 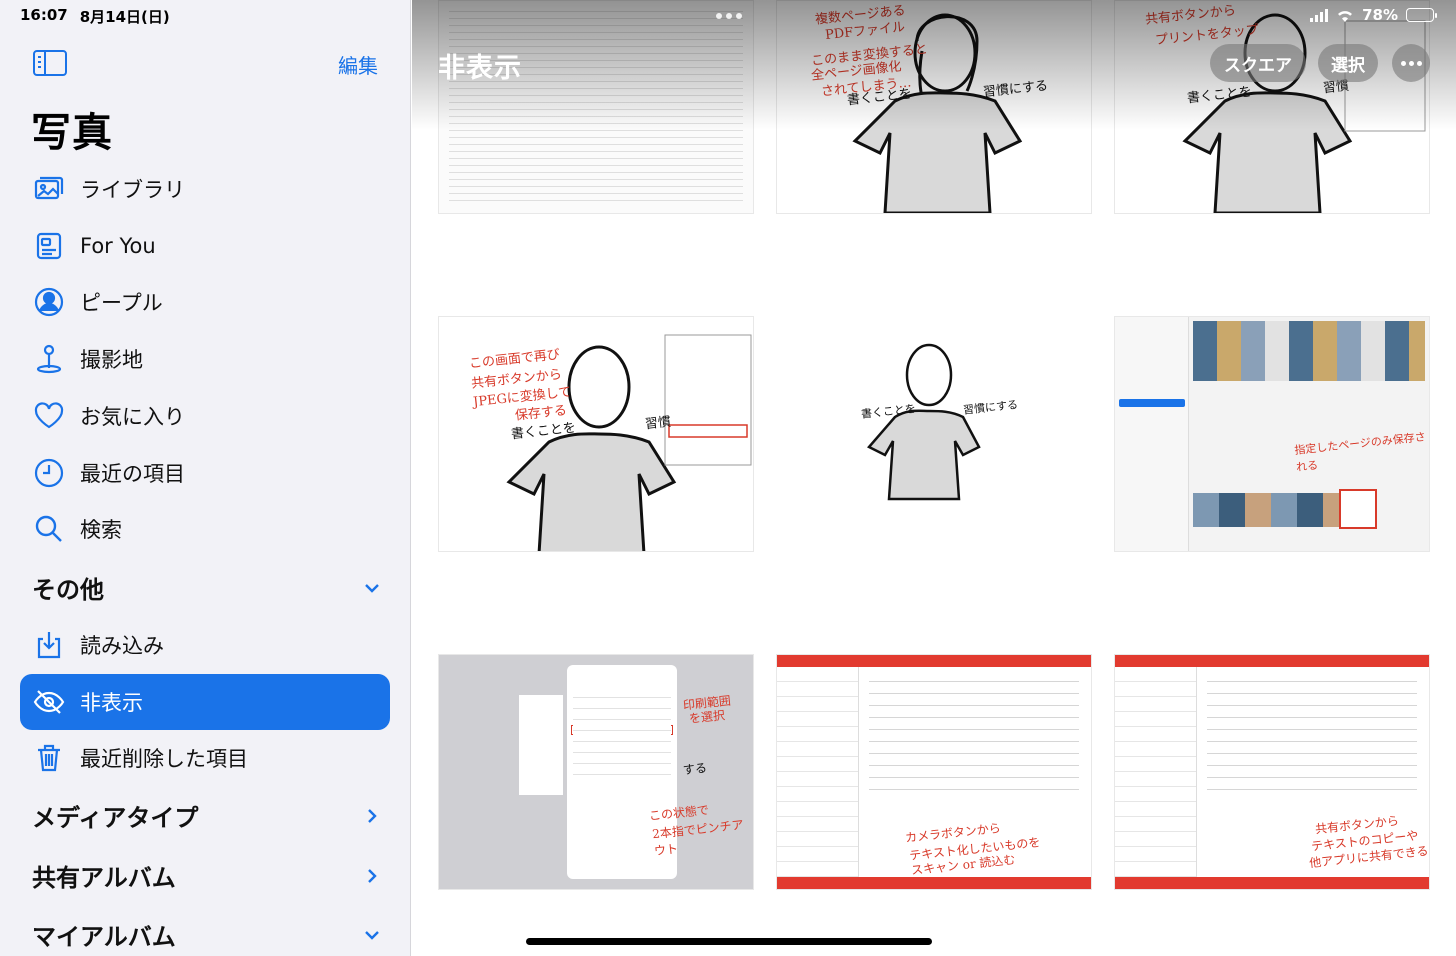 What do you see at coordinates (205, 645) in the screenshot?
I see `sidebar-item-import: 読み込み` at bounding box center [205, 645].